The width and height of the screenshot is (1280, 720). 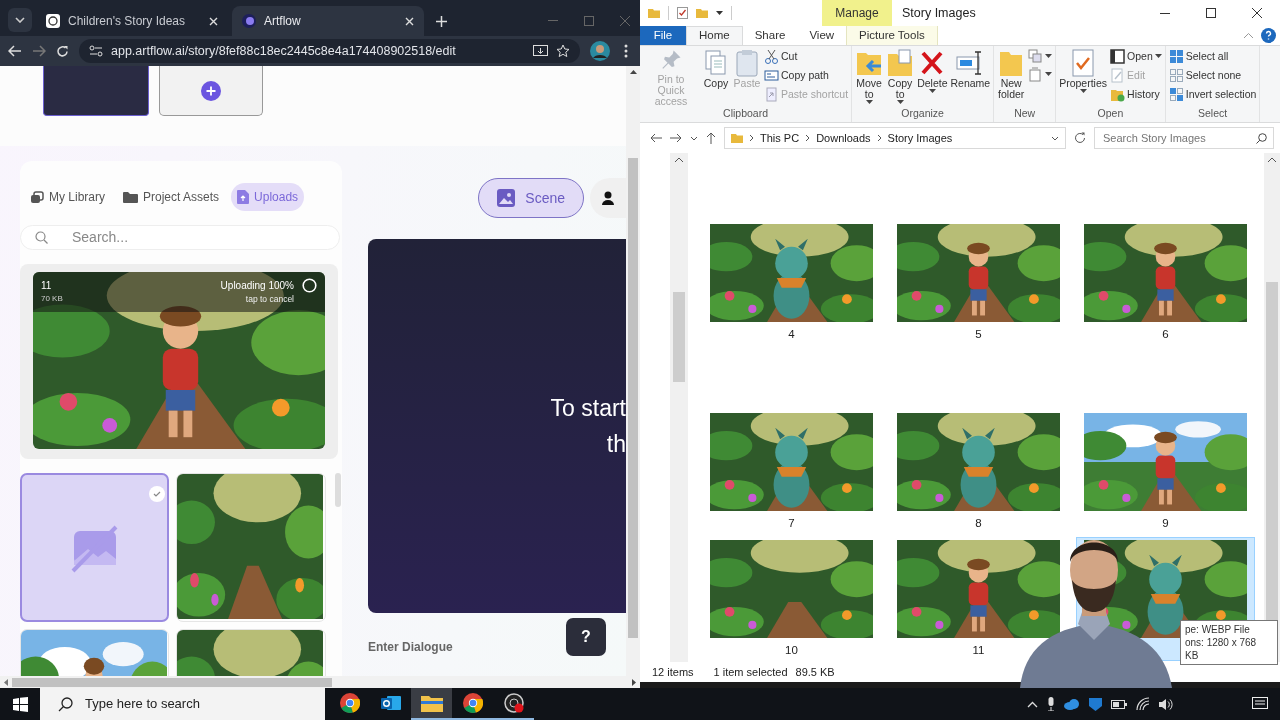 What do you see at coordinates (780, 138) in the screenshot?
I see `breadcrumb-item: This PC` at bounding box center [780, 138].